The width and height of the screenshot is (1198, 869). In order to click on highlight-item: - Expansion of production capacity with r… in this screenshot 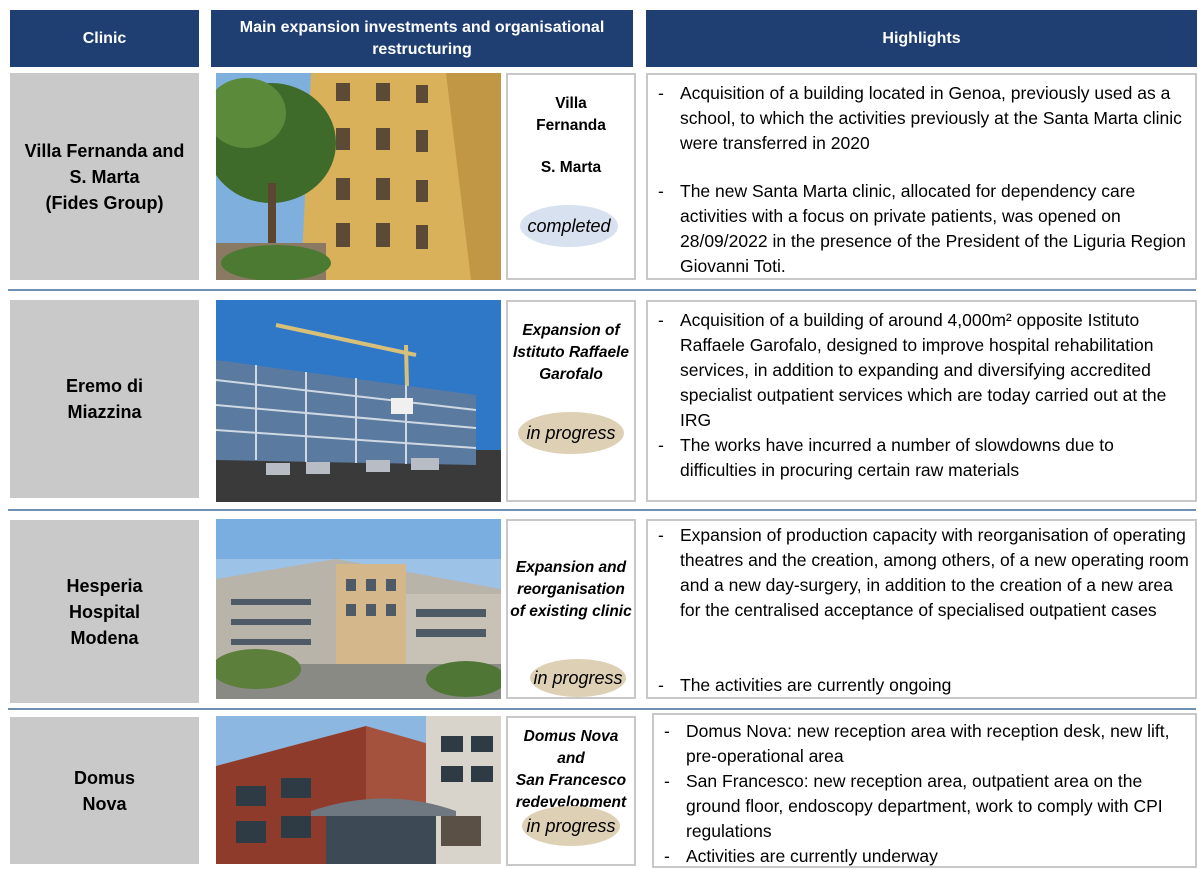, I will do `click(923, 572)`.